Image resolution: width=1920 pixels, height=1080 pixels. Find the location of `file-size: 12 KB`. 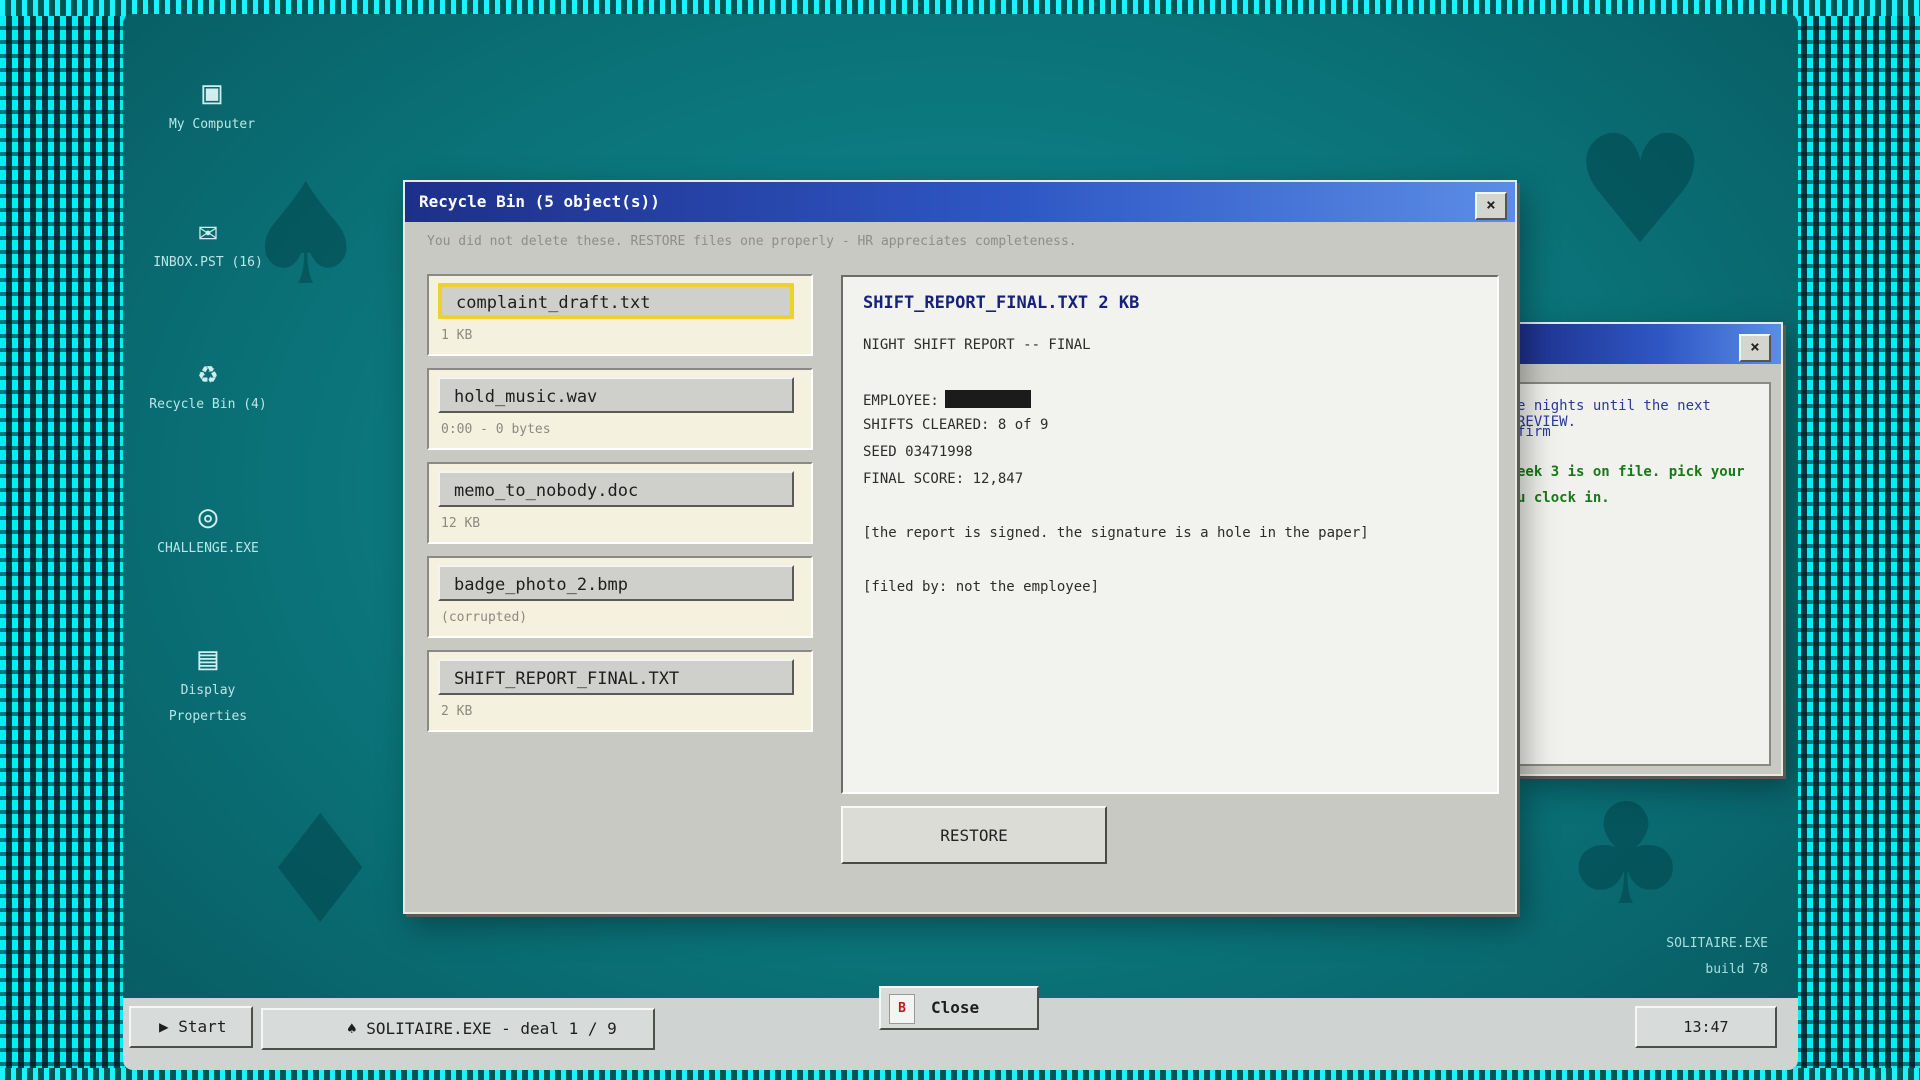

file-size: 12 KB is located at coordinates (461, 523).